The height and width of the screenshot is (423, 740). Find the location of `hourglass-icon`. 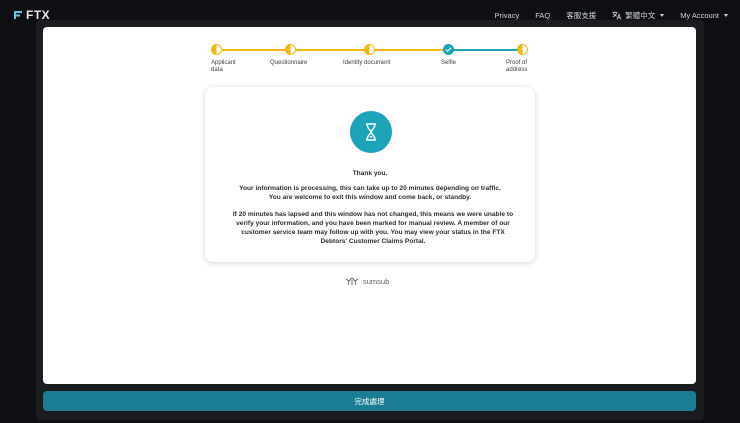

hourglass-icon is located at coordinates (371, 132).